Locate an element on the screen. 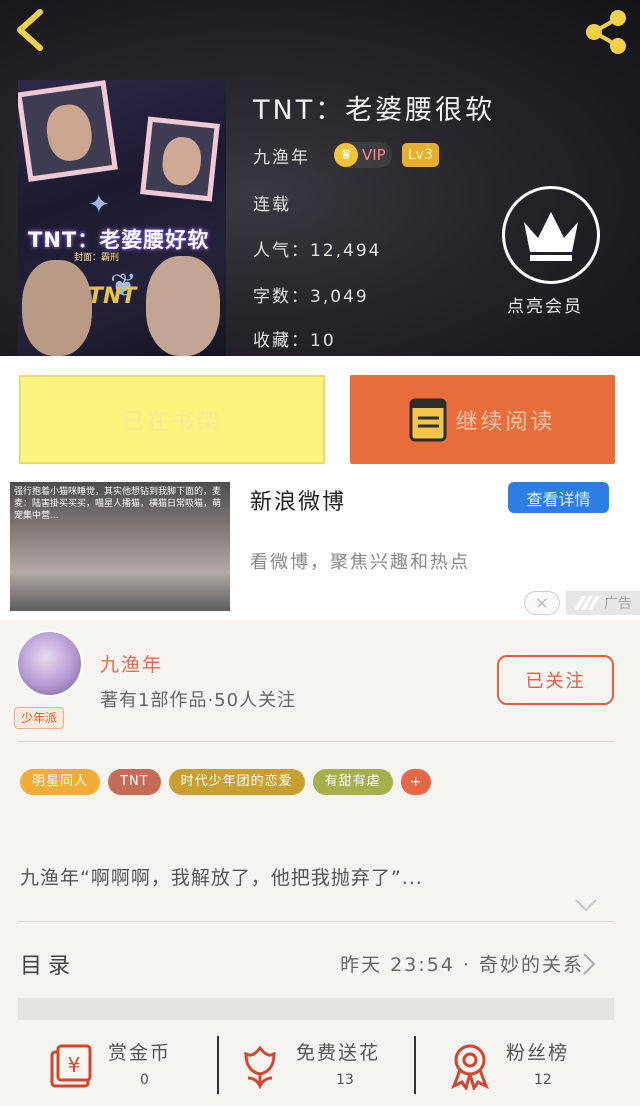 This screenshot has width=640, height=1106. tag-chip: 有甜有虐 is located at coordinates (352, 782).